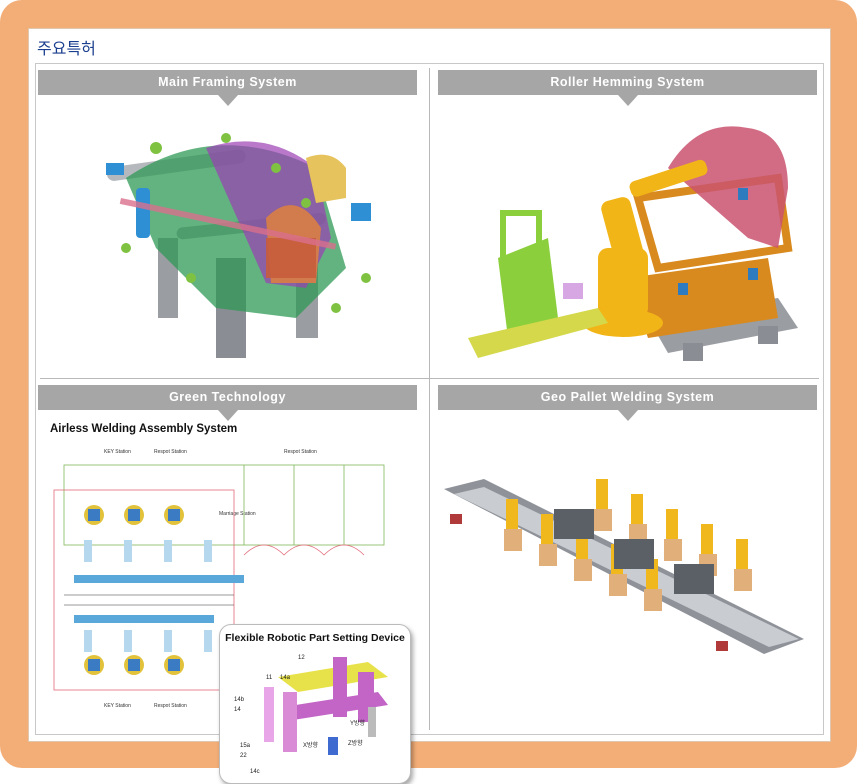  I want to click on diagram-subtitle: Airless Welding Assembly System, so click(144, 429).